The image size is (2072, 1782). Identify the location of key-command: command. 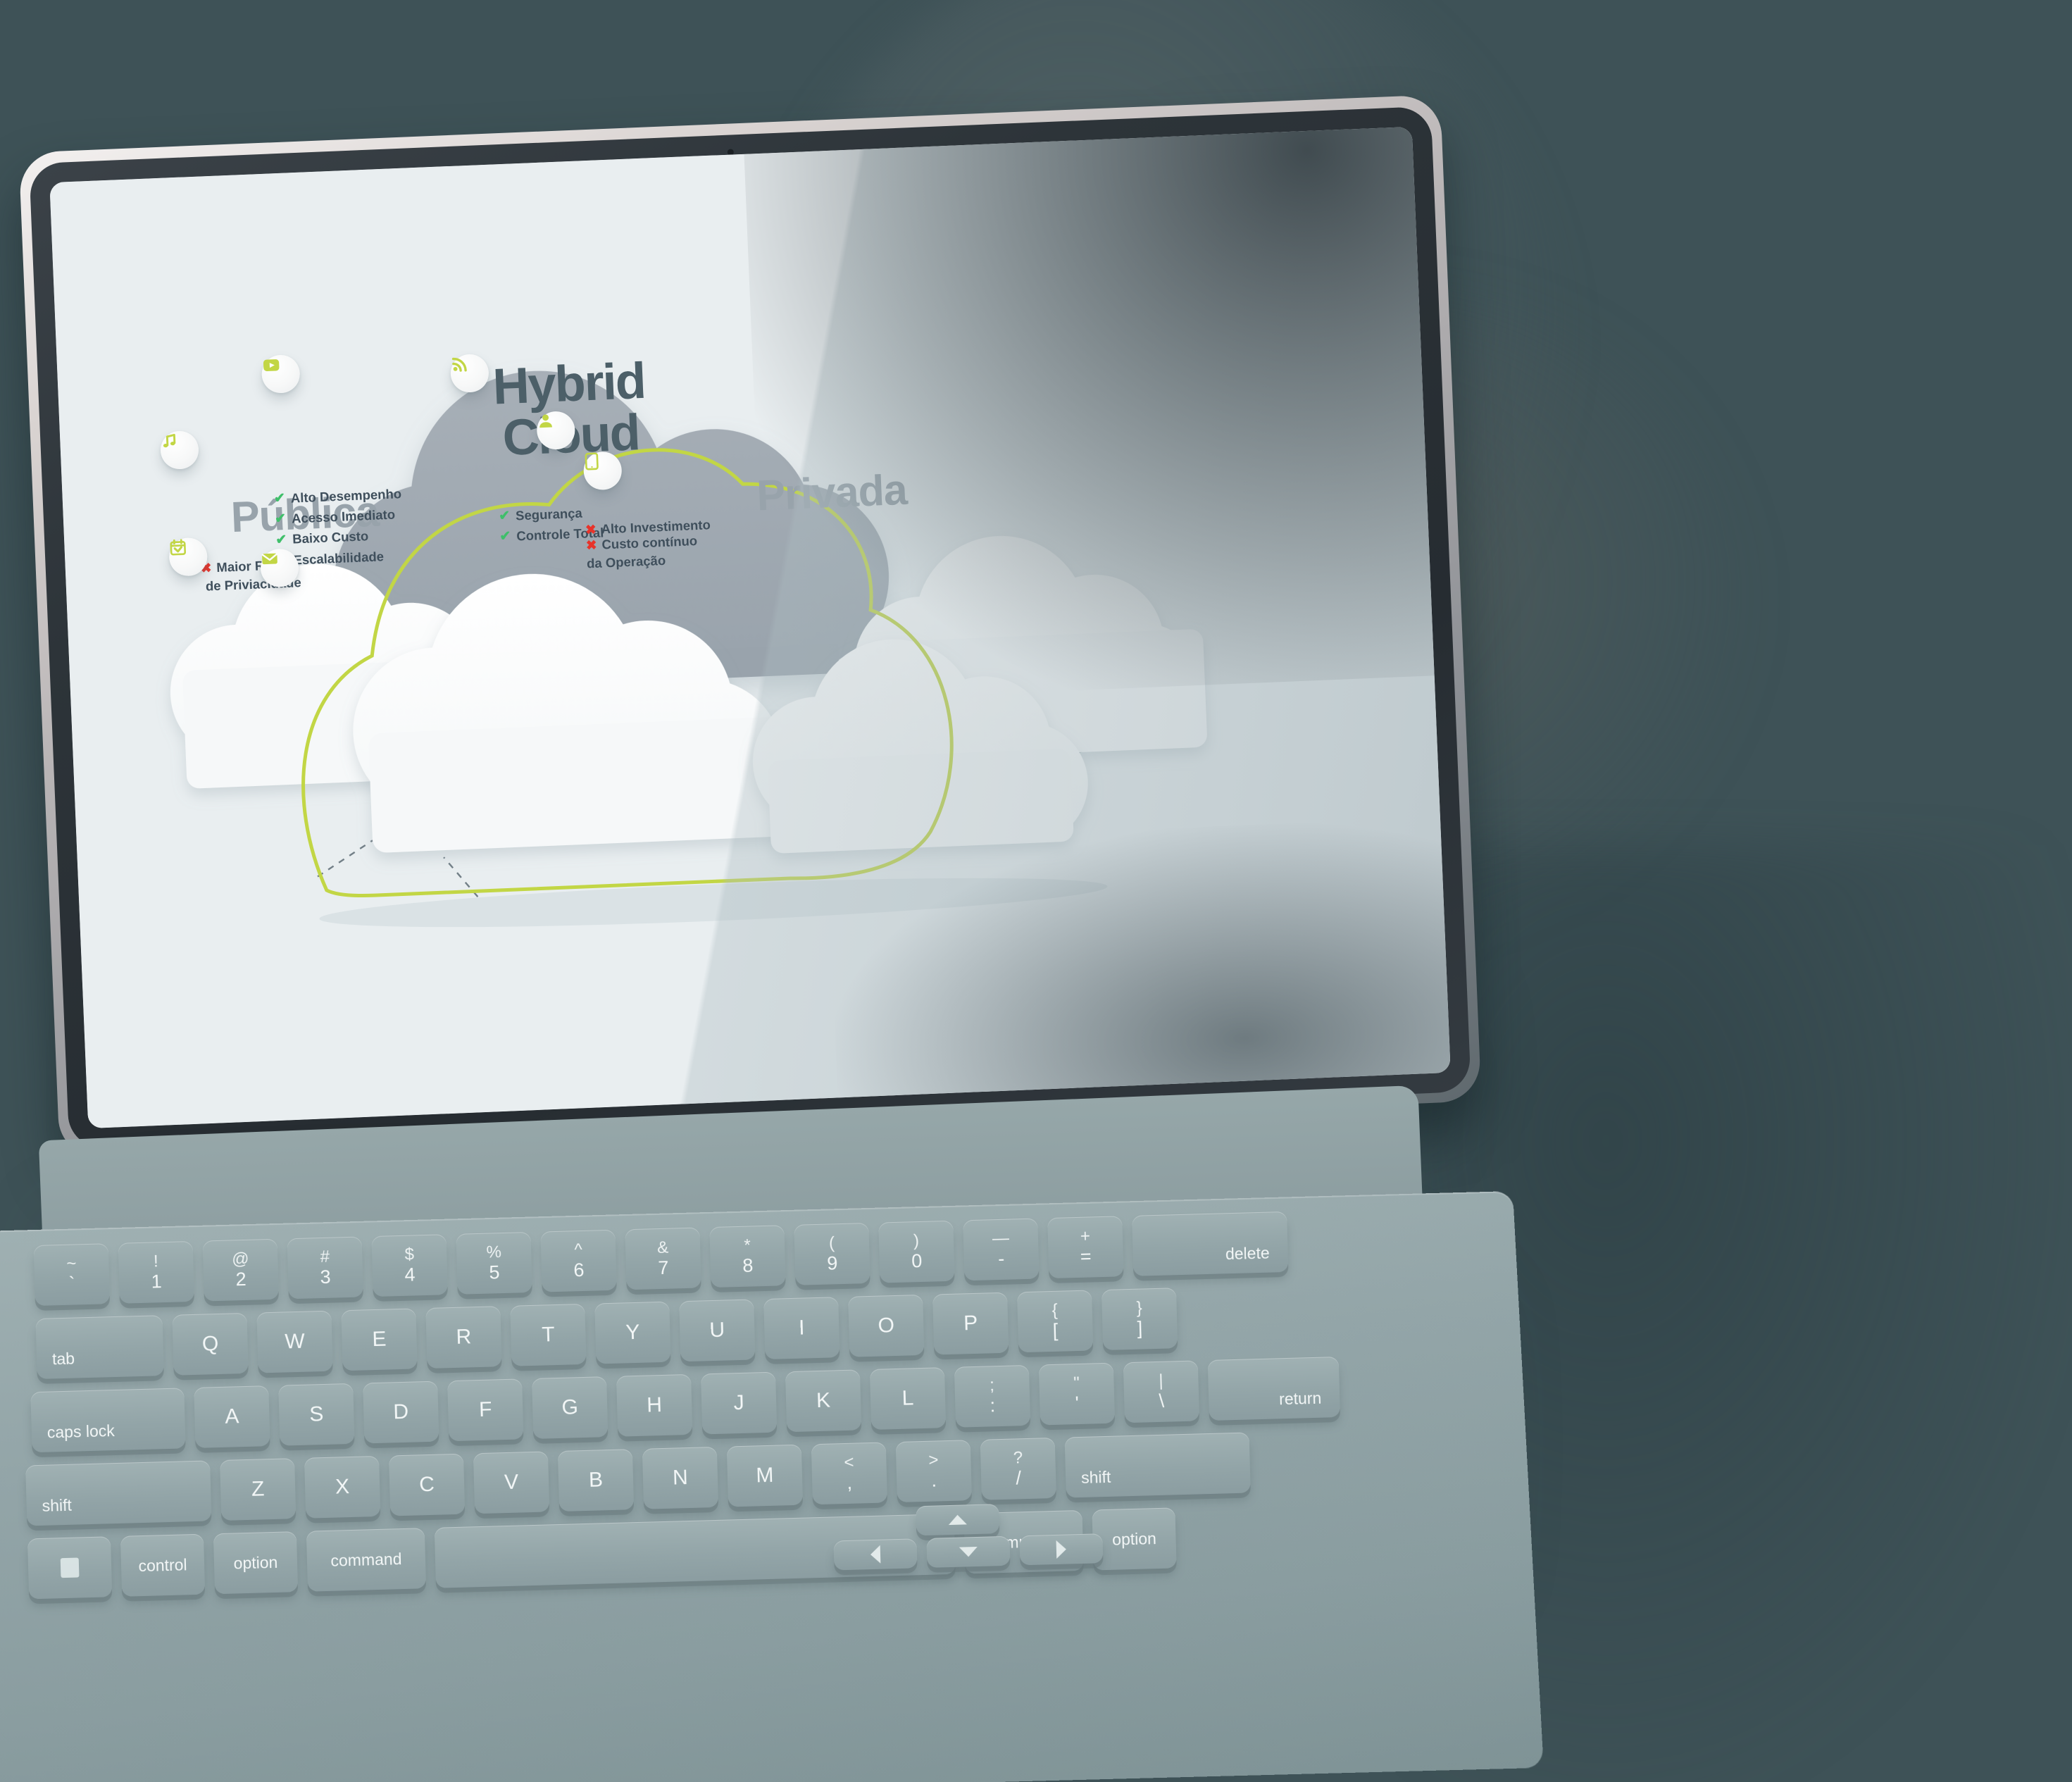
(366, 1560).